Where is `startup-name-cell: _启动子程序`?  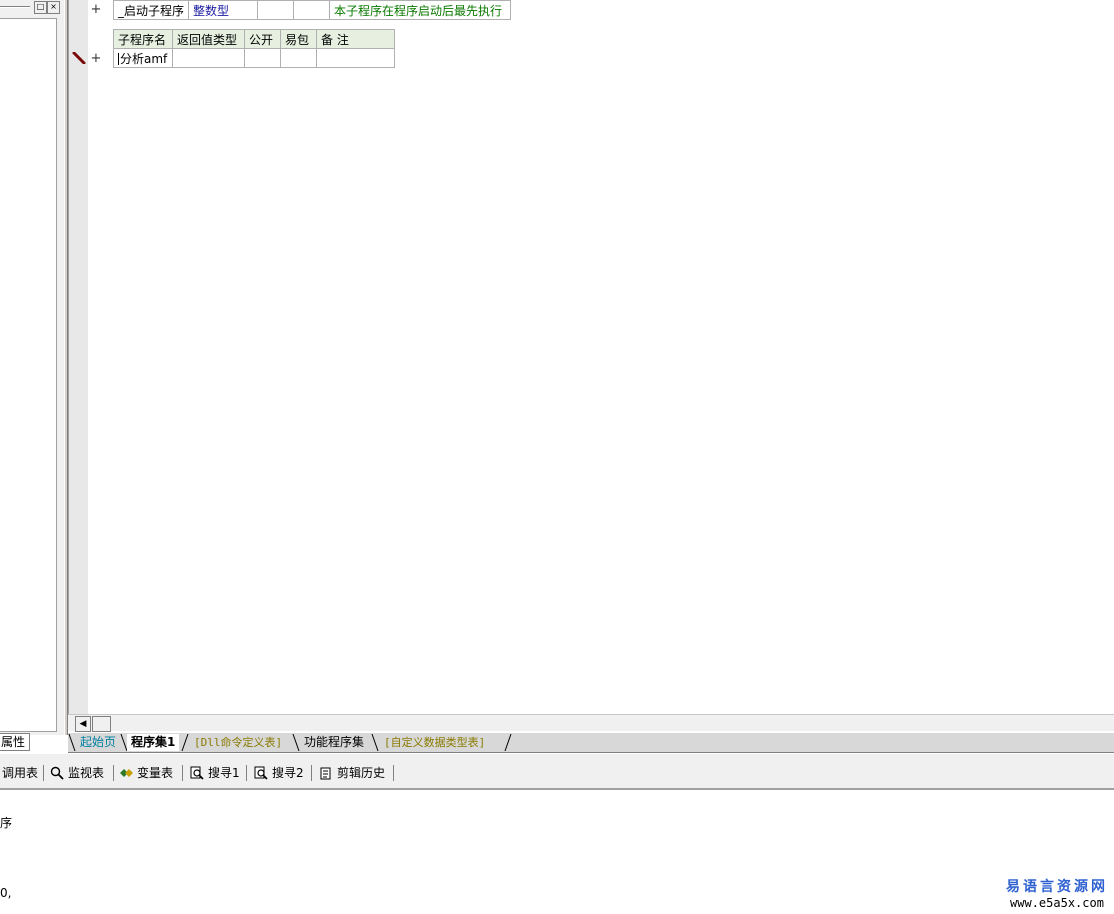 startup-name-cell: _启动子程序 is located at coordinates (151, 10).